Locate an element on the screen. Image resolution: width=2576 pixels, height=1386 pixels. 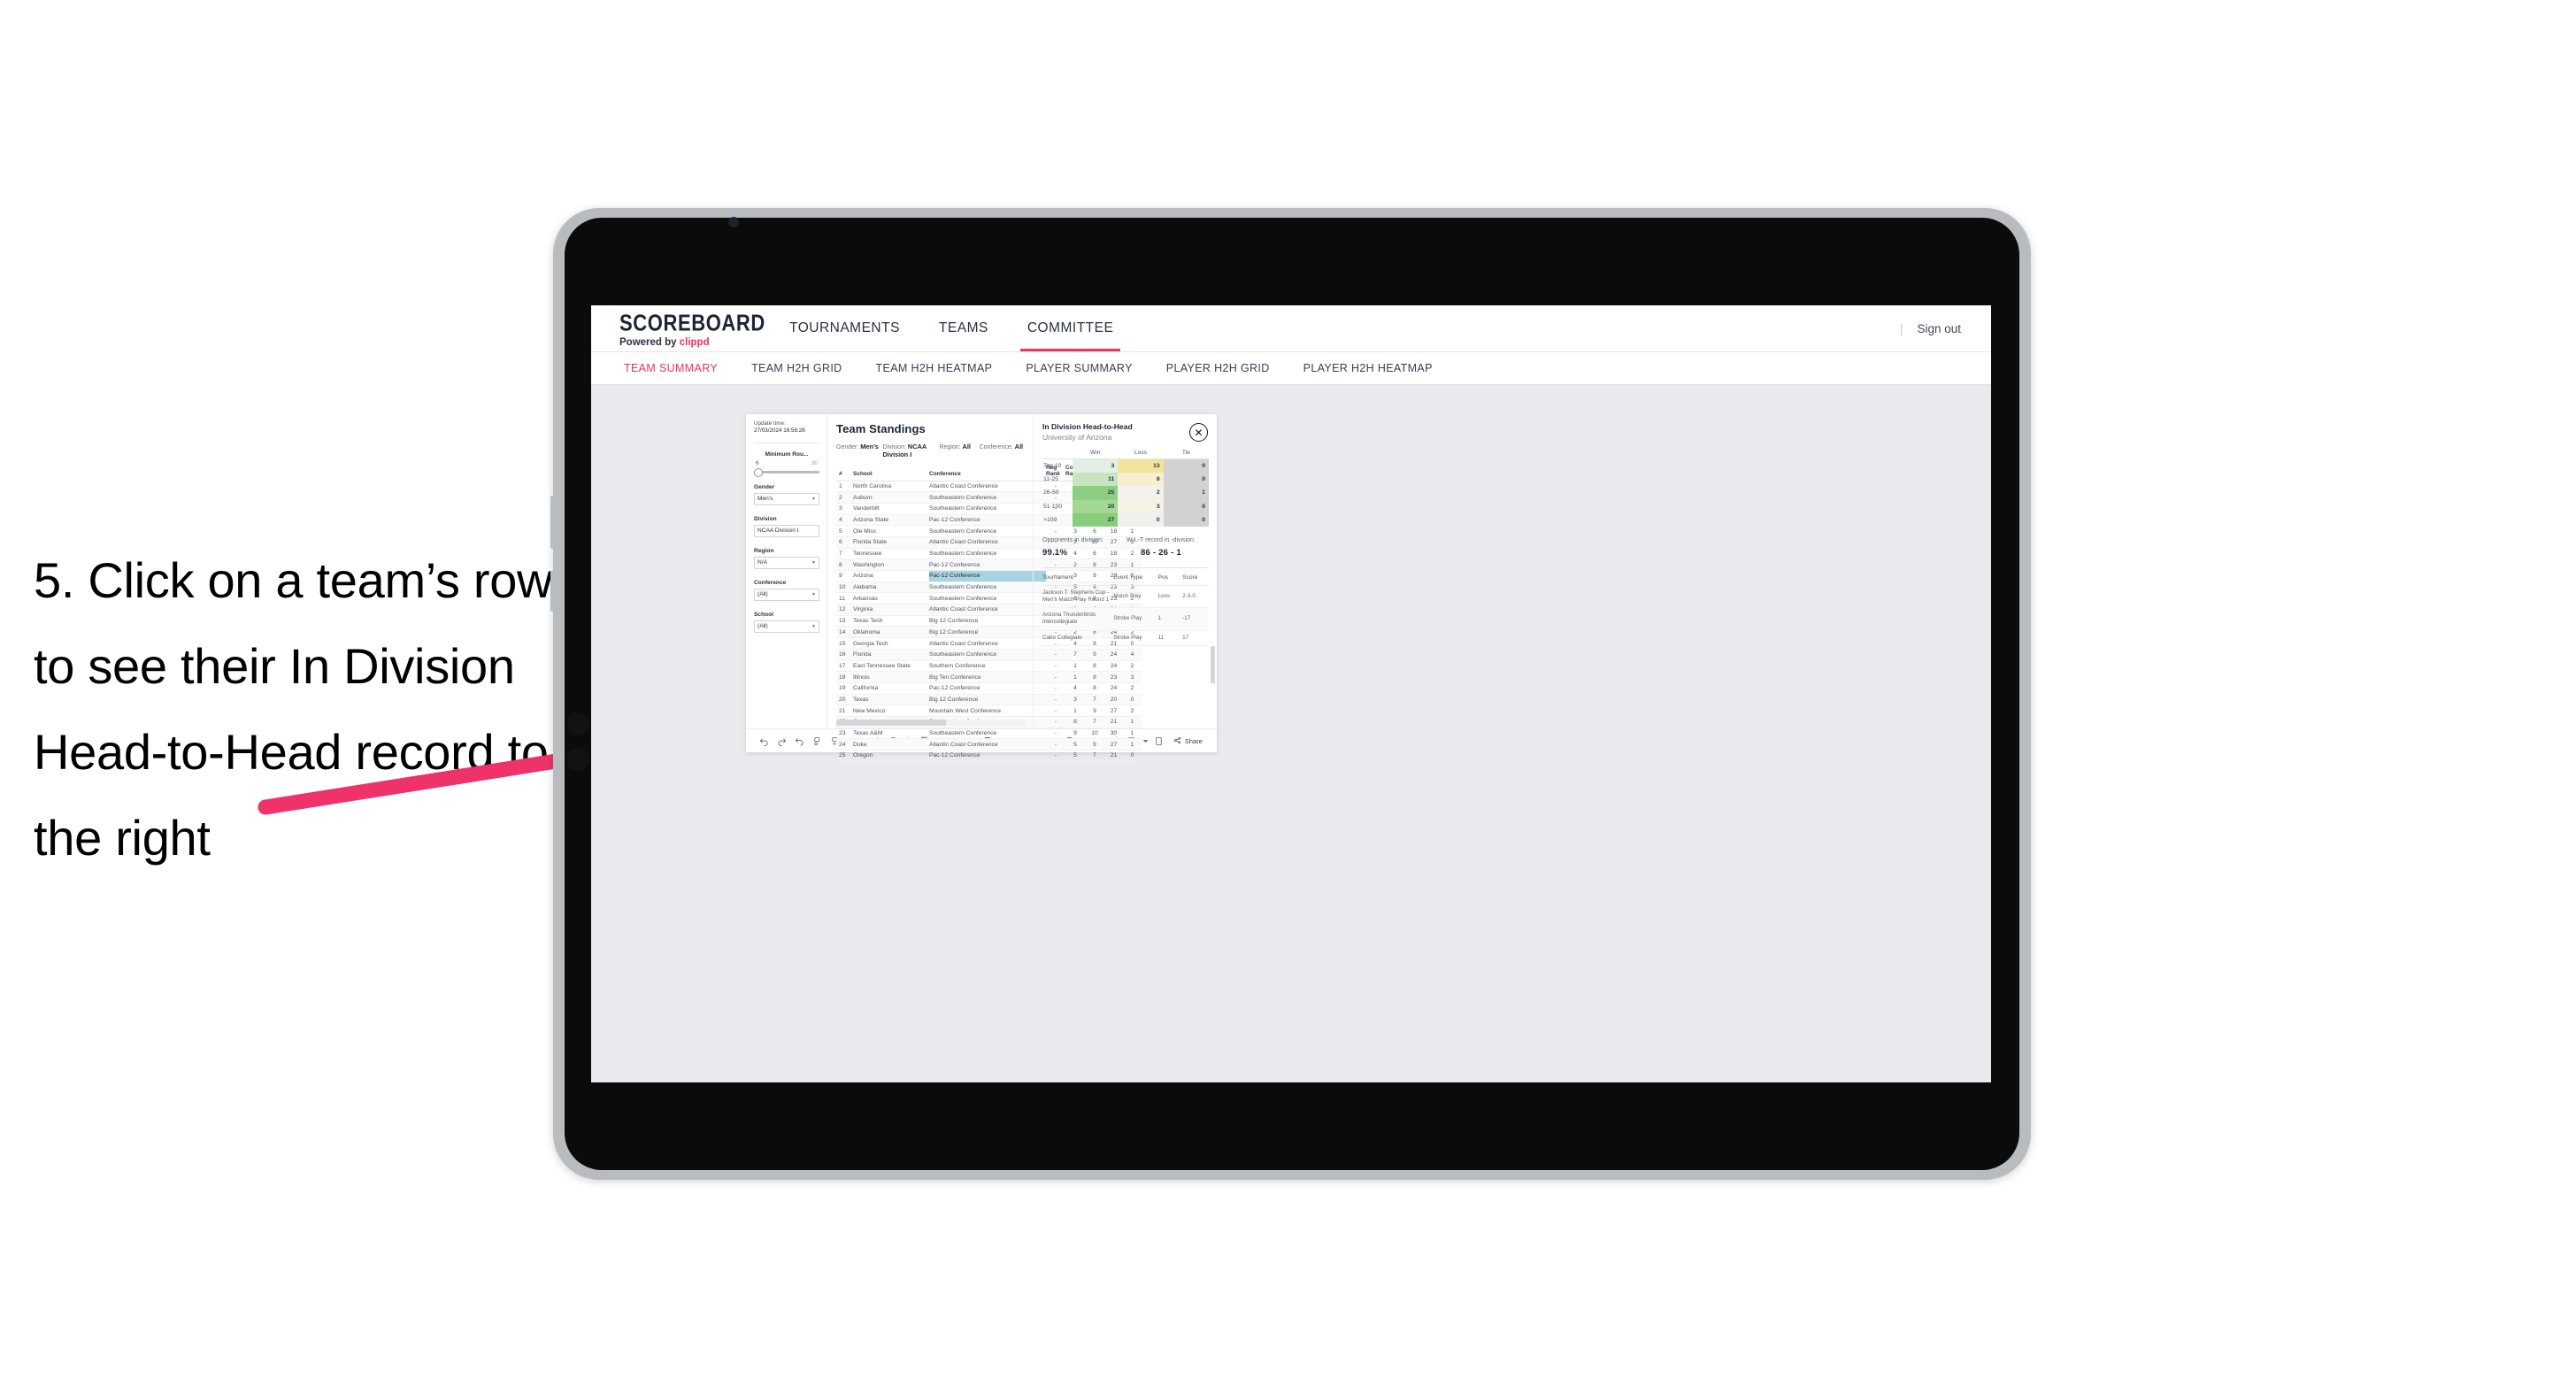
col-conference: Conference is located at coordinates (987, 473).